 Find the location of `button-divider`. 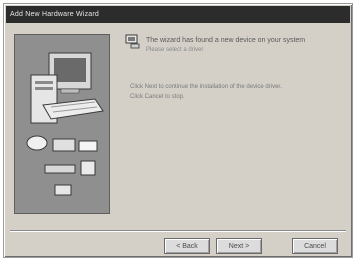

button-divider is located at coordinates (178, 231).